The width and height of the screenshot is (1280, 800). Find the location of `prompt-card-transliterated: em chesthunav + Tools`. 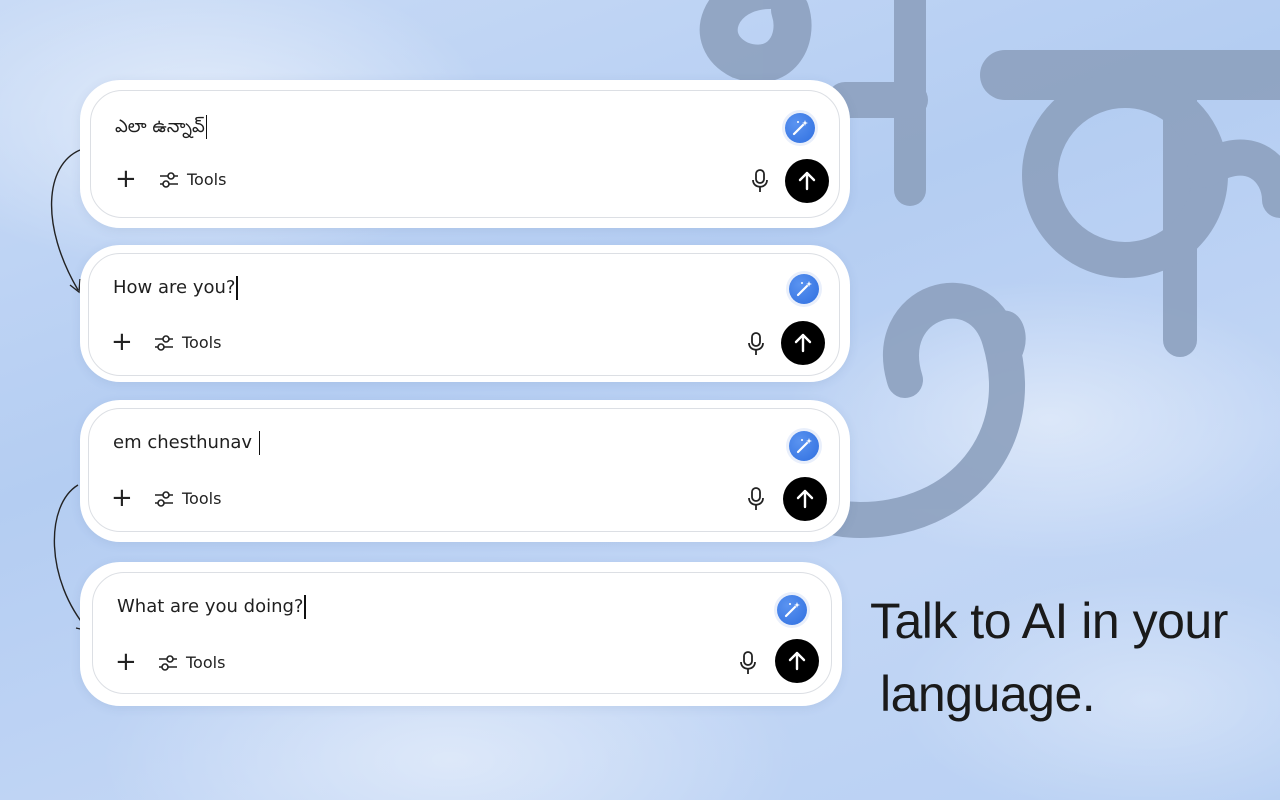

prompt-card-transliterated: em chesthunav + Tools is located at coordinates (465, 471).